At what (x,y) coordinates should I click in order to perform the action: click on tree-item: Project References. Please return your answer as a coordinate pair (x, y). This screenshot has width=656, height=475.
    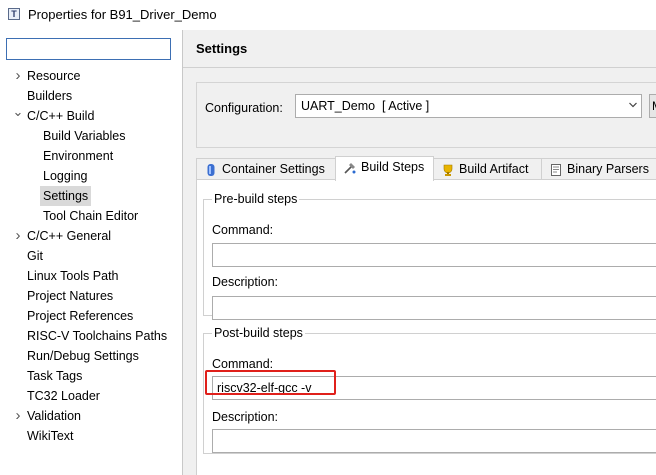
    Looking at the image, I should click on (80, 316).